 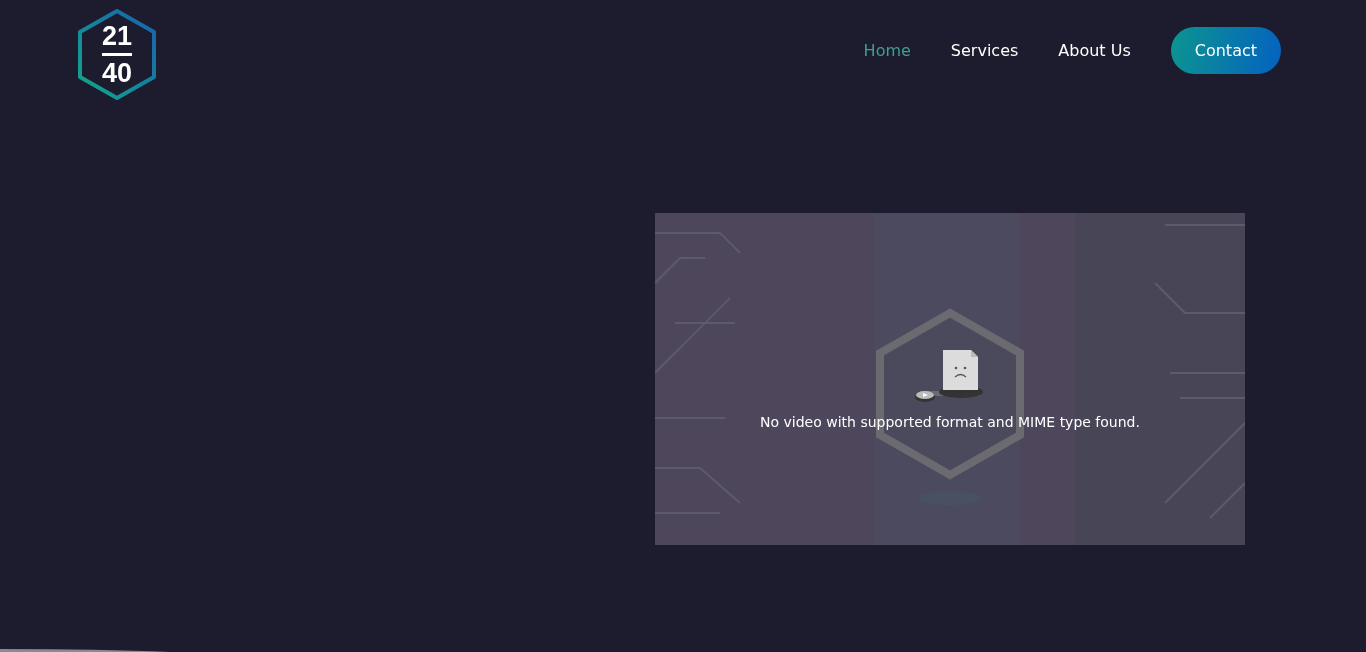 What do you see at coordinates (1094, 50) in the screenshot?
I see `nav-link: About Us` at bounding box center [1094, 50].